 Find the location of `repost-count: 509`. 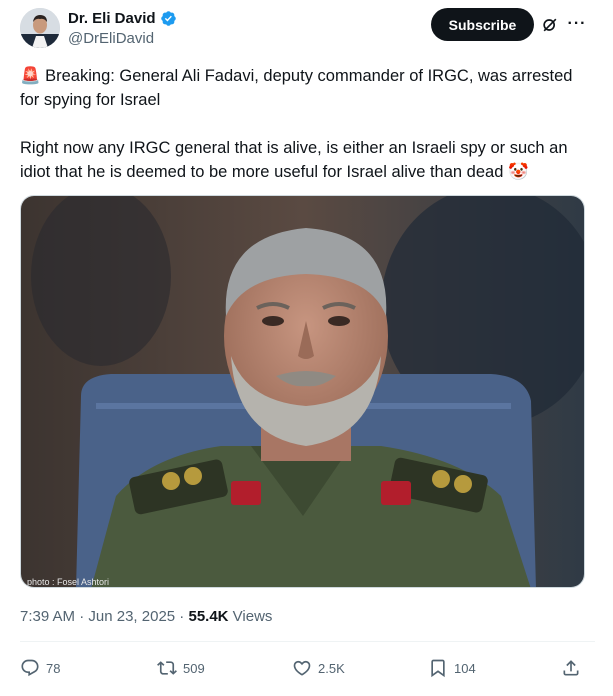

repost-count: 509 is located at coordinates (194, 668).